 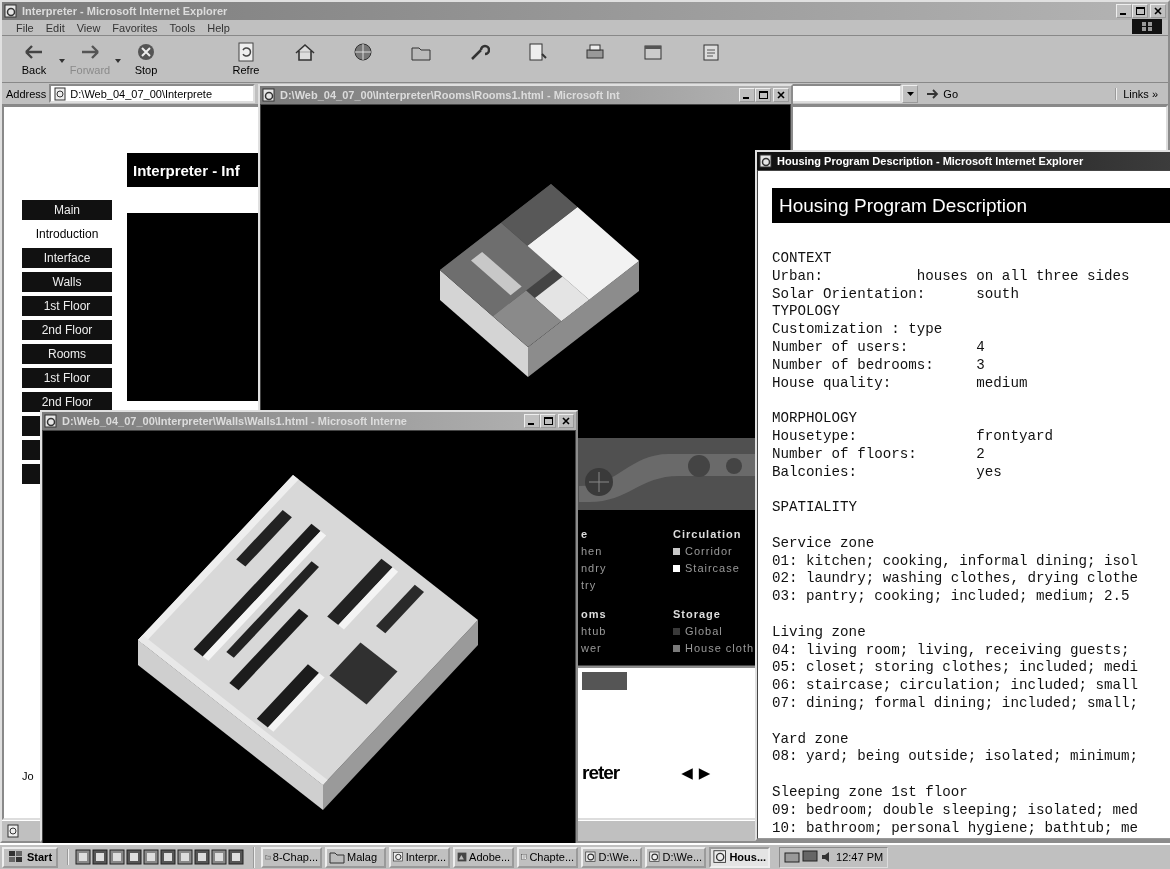 I want to click on stop-icon, so click(x=146, y=52).